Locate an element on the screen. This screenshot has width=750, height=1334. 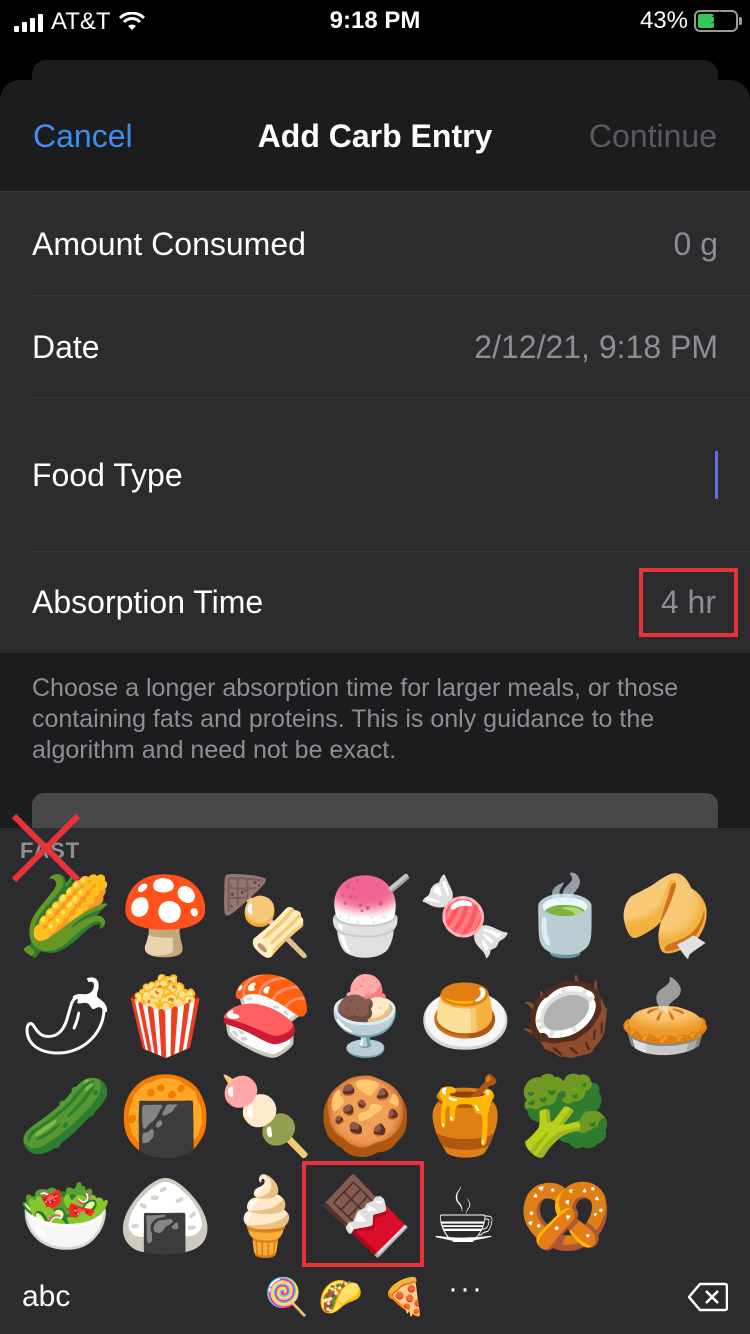
emoji-key: 🍿 is located at coordinates (165, 1016).